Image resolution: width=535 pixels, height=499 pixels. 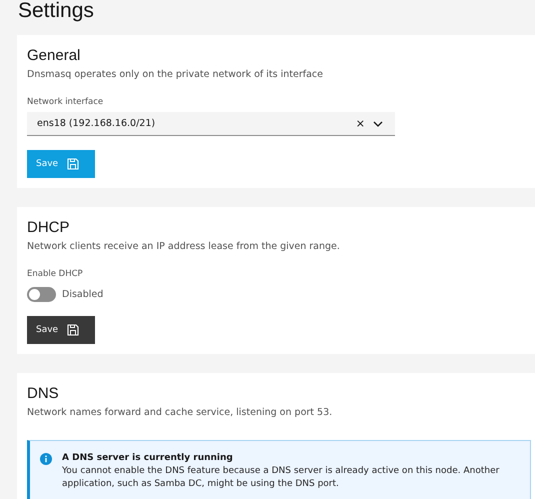 I want to click on chevron-down-icon, so click(x=378, y=123).